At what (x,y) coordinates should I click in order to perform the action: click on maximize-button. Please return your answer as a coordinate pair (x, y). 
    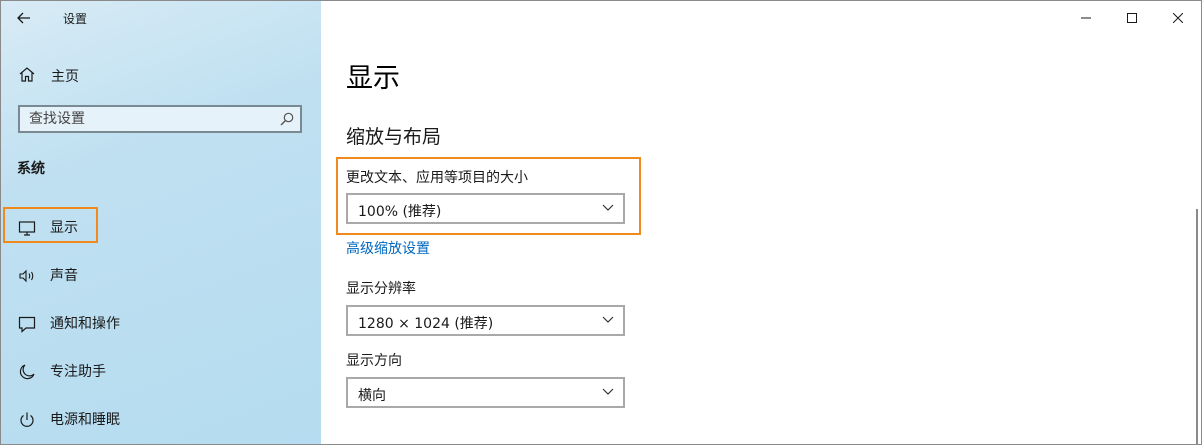
    Looking at the image, I should click on (1132, 18).